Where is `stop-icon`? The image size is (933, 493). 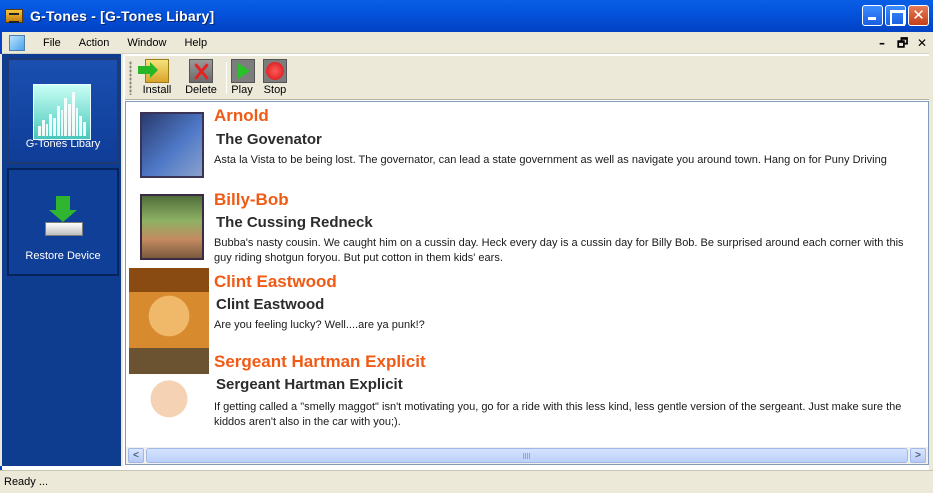
stop-icon is located at coordinates (275, 71).